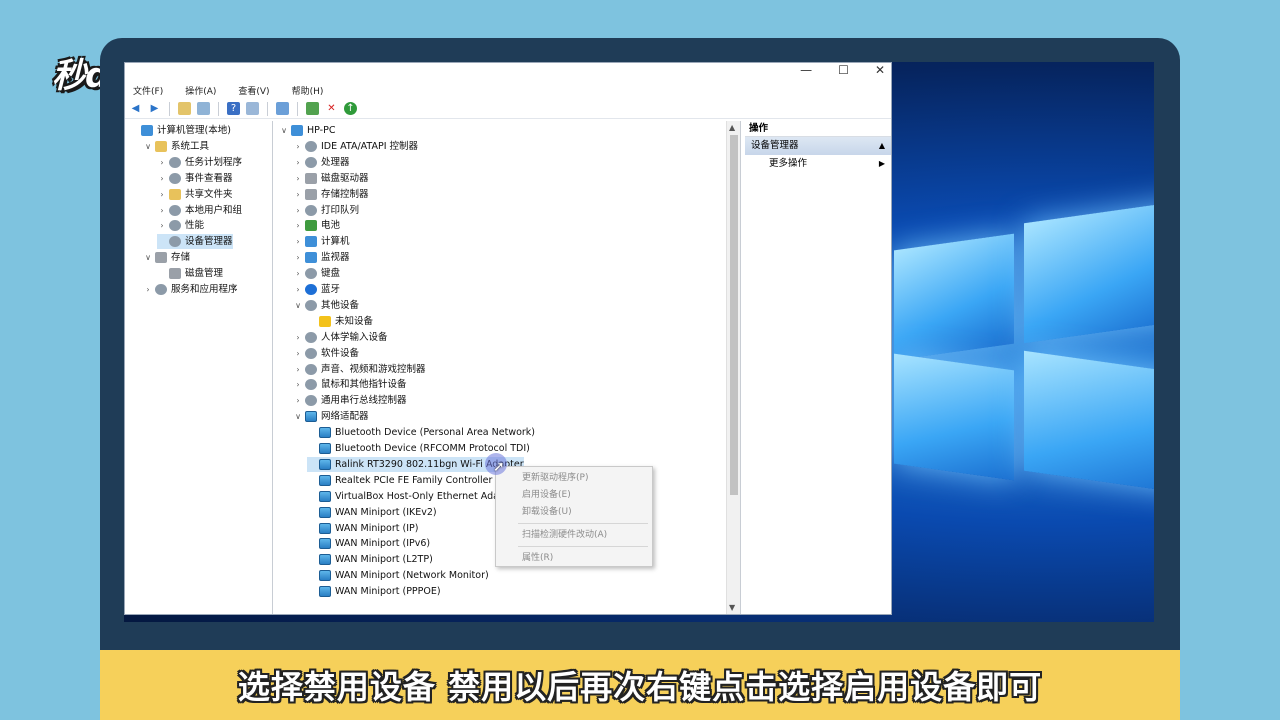  Describe the element at coordinates (880, 70) in the screenshot. I see `close-button: ✕` at that location.